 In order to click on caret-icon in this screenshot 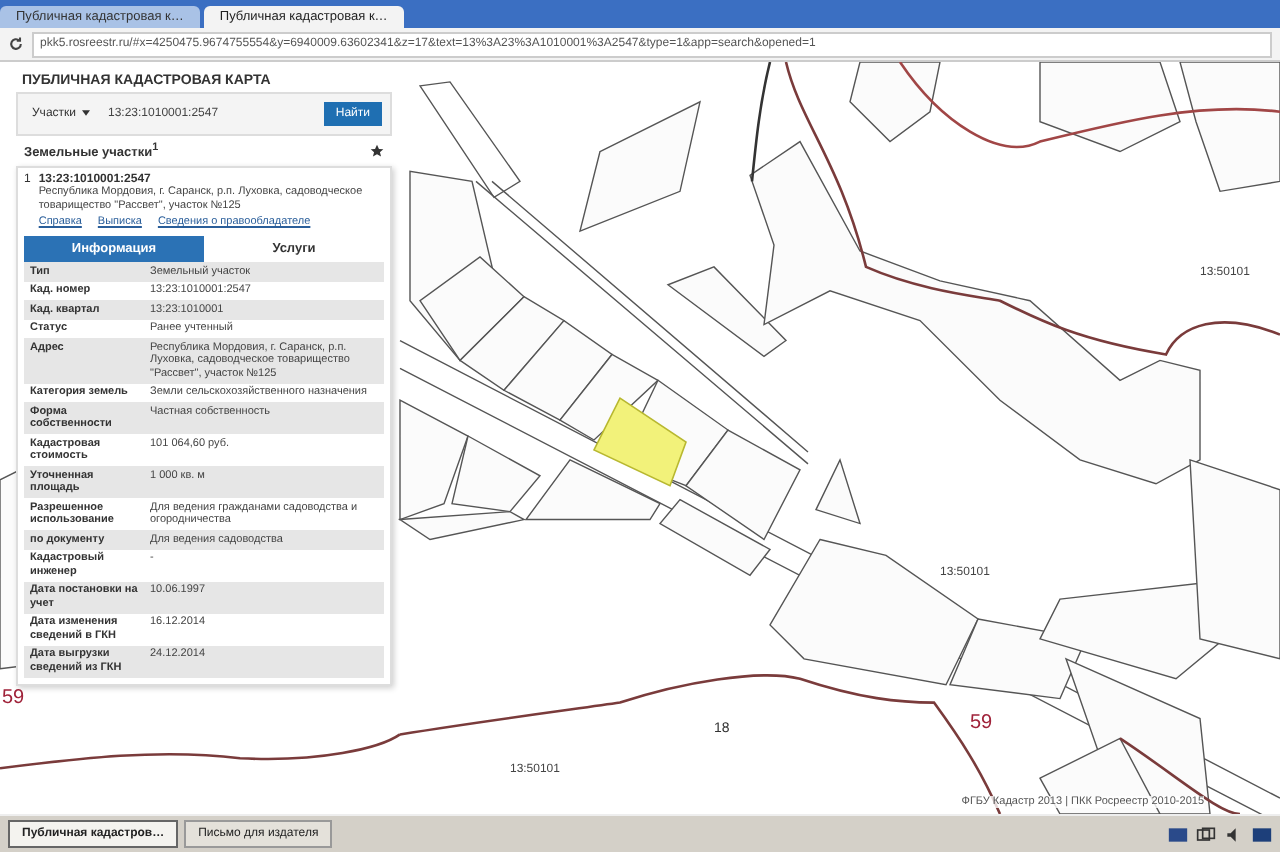, I will do `click(86, 113)`.